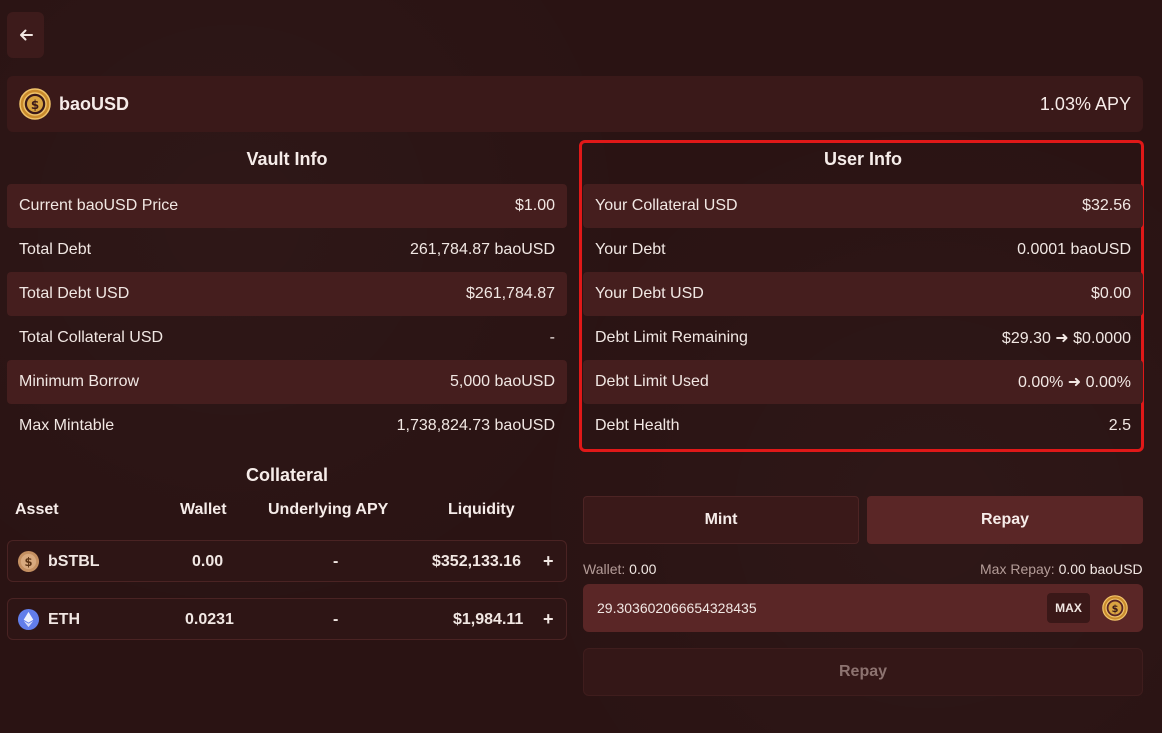  Describe the element at coordinates (1085, 103) in the screenshot. I see `vault-apy: 1.03% APY` at that location.